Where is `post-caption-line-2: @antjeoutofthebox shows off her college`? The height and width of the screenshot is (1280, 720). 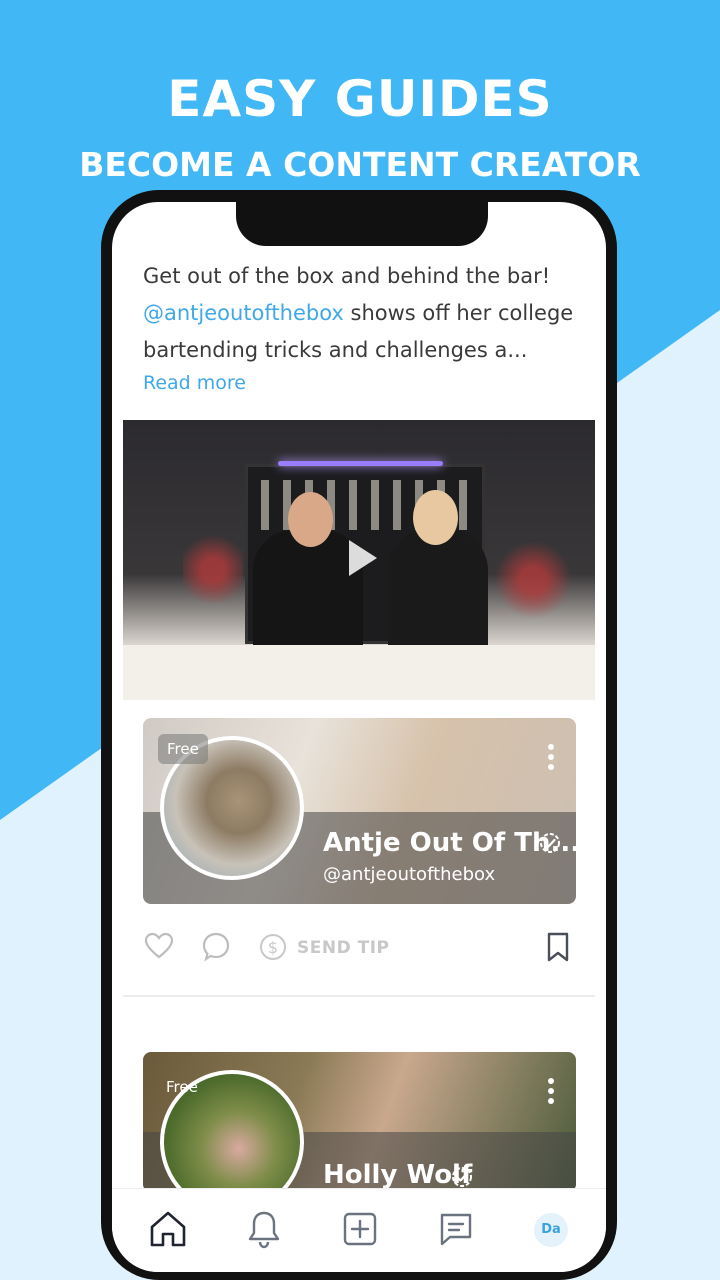 post-caption-line-2: @antjeoutofthebox shows off her college is located at coordinates (363, 313).